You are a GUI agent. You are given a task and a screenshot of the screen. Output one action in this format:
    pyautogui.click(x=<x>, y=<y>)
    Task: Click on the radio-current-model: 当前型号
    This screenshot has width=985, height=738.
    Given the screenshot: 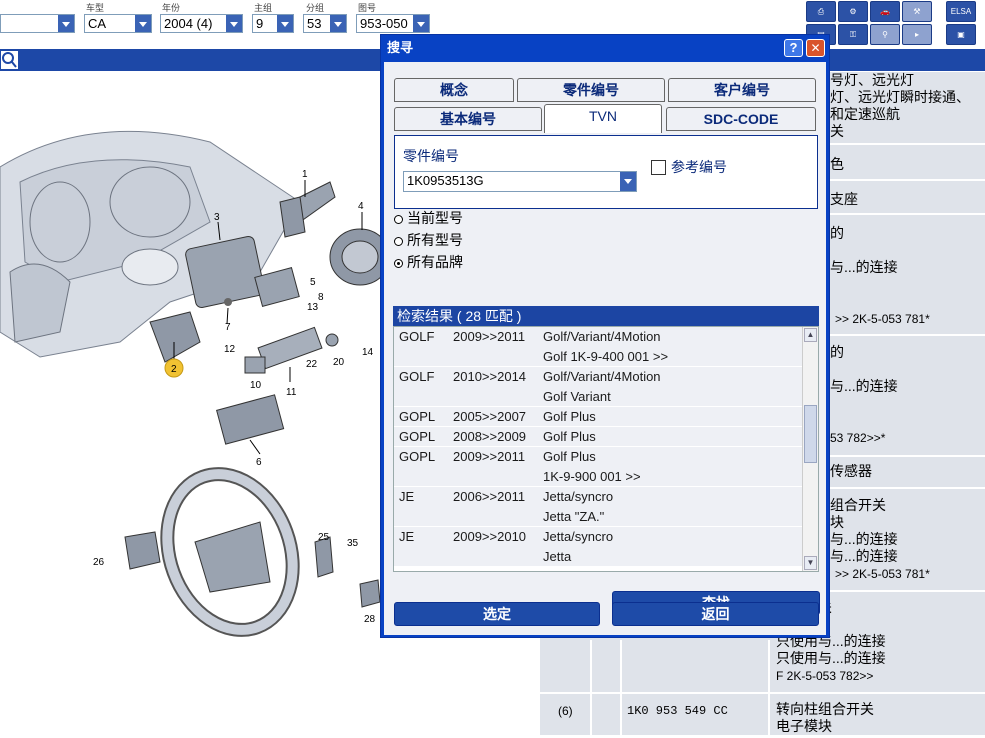 What is the action you would take?
    pyautogui.click(x=428, y=218)
    